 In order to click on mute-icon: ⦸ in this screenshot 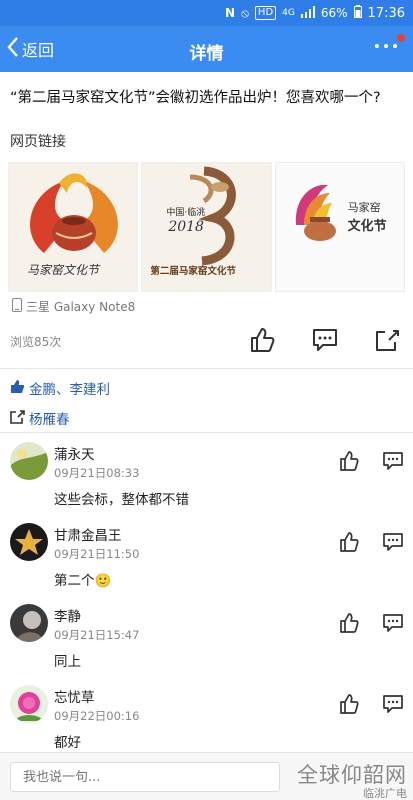, I will do `click(245, 12)`.